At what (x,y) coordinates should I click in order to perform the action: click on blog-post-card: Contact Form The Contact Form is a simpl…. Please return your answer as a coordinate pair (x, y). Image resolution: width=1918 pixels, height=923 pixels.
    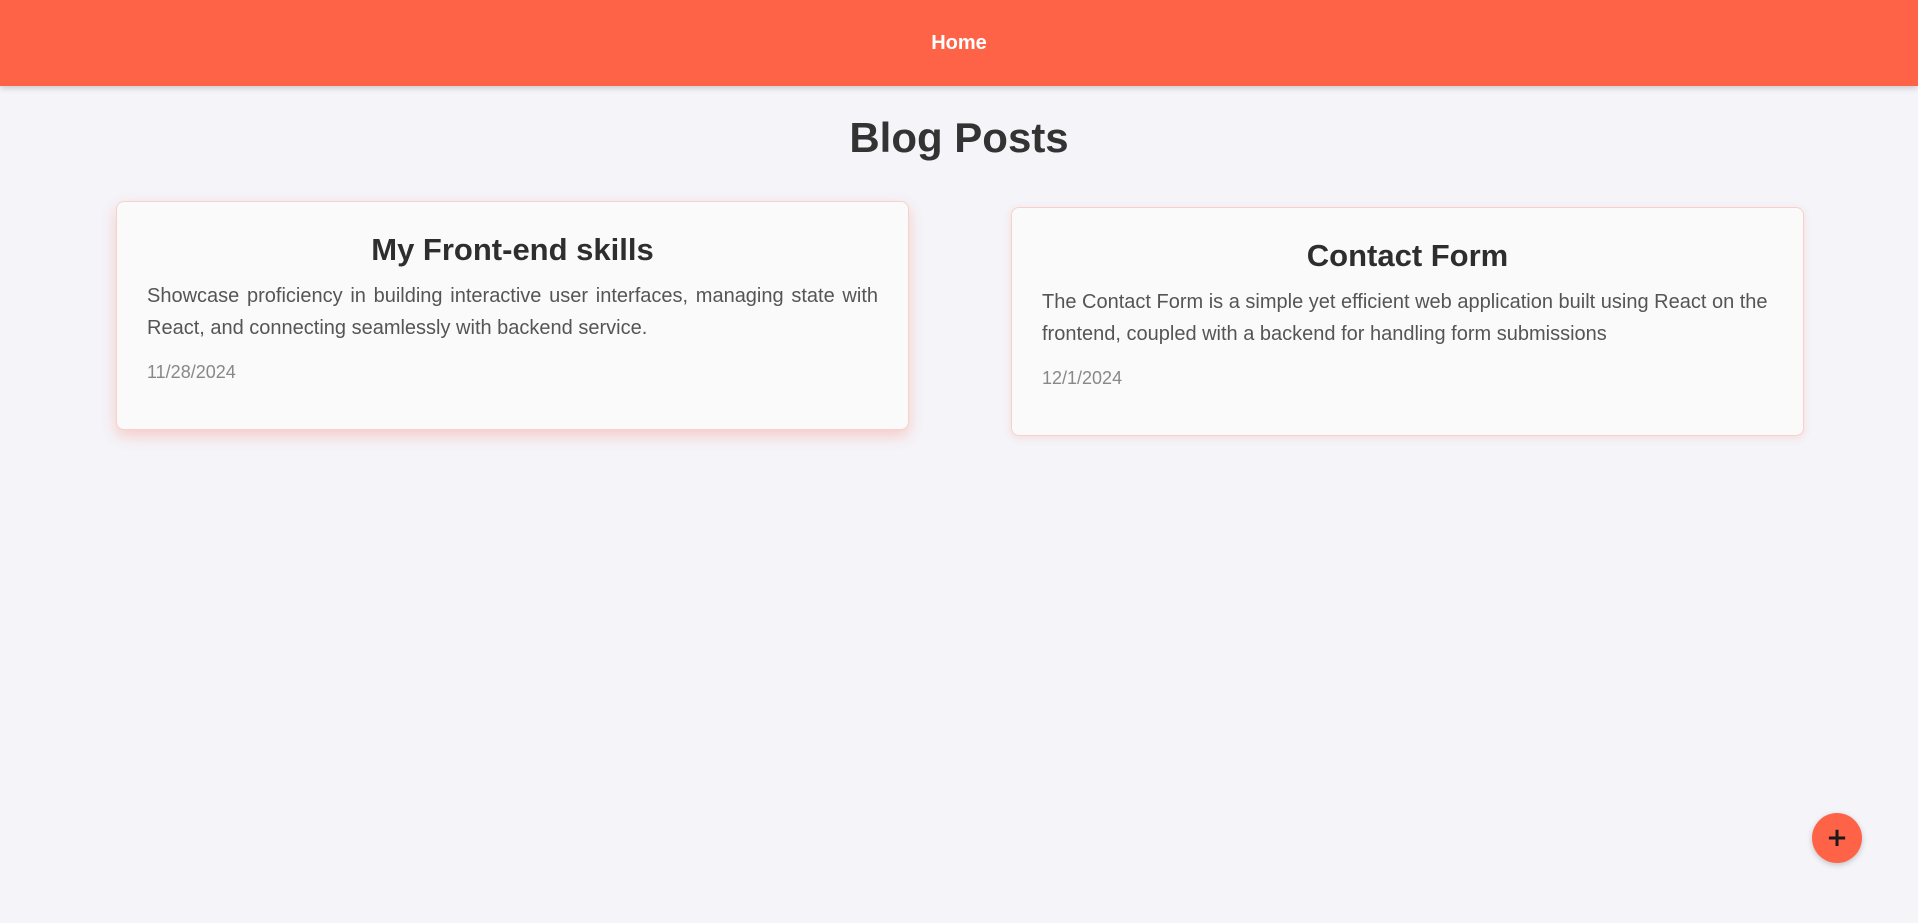
    Looking at the image, I should click on (1407, 321).